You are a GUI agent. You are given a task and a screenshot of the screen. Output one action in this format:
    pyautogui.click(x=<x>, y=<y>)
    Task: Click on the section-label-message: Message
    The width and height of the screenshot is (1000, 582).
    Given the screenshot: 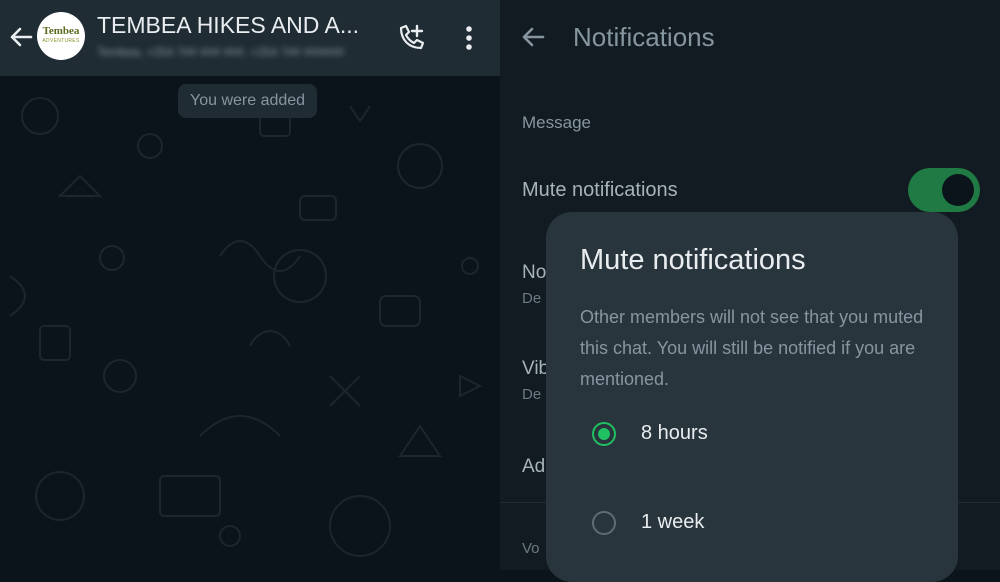 What is the action you would take?
    pyautogui.click(x=556, y=122)
    